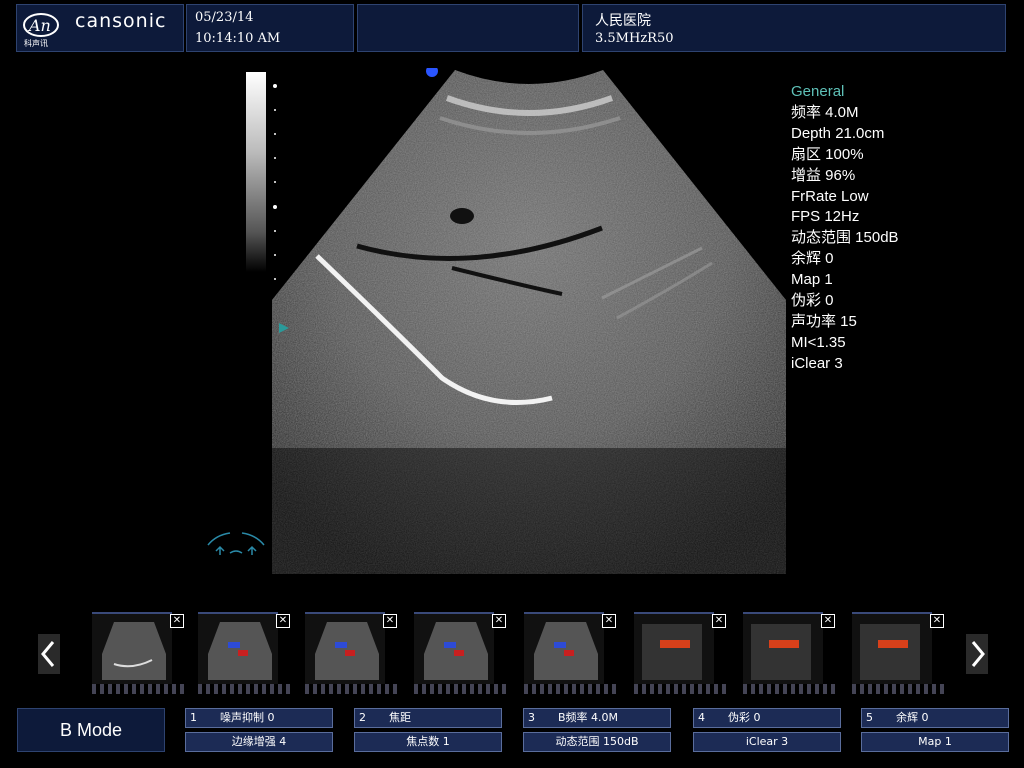 This screenshot has width=1024, height=768. Describe the element at coordinates (634, 38) in the screenshot. I see `probe-label: 3.5MHzR50` at that location.